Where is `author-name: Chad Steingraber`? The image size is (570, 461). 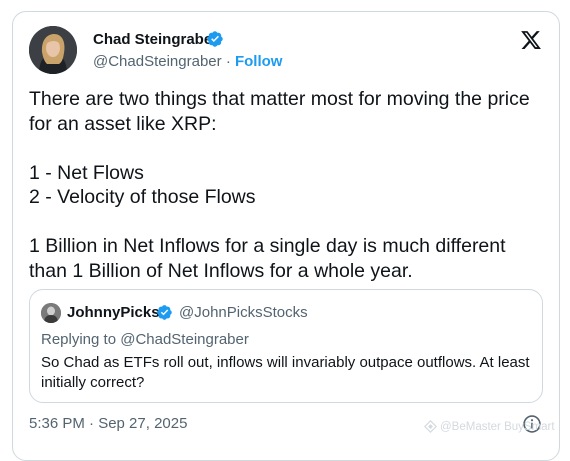
author-name: Chad Steingraber is located at coordinates (155, 39).